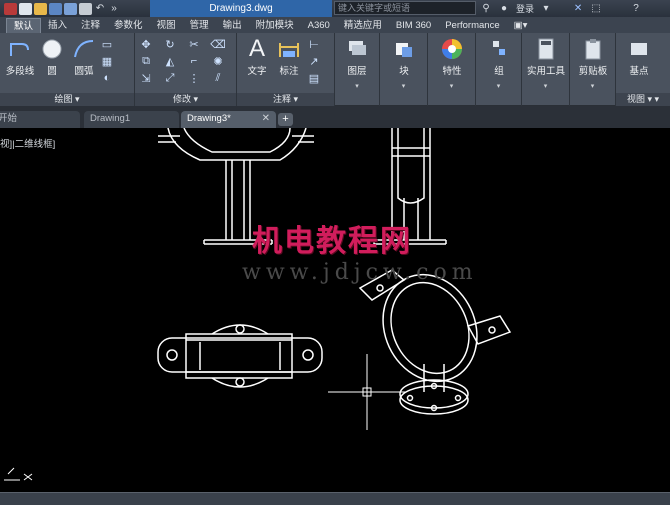 Image resolution: width=670 pixels, height=505 pixels. What do you see at coordinates (266, 119) in the screenshot?
I see `close-tab-icon: ✕` at bounding box center [266, 119].